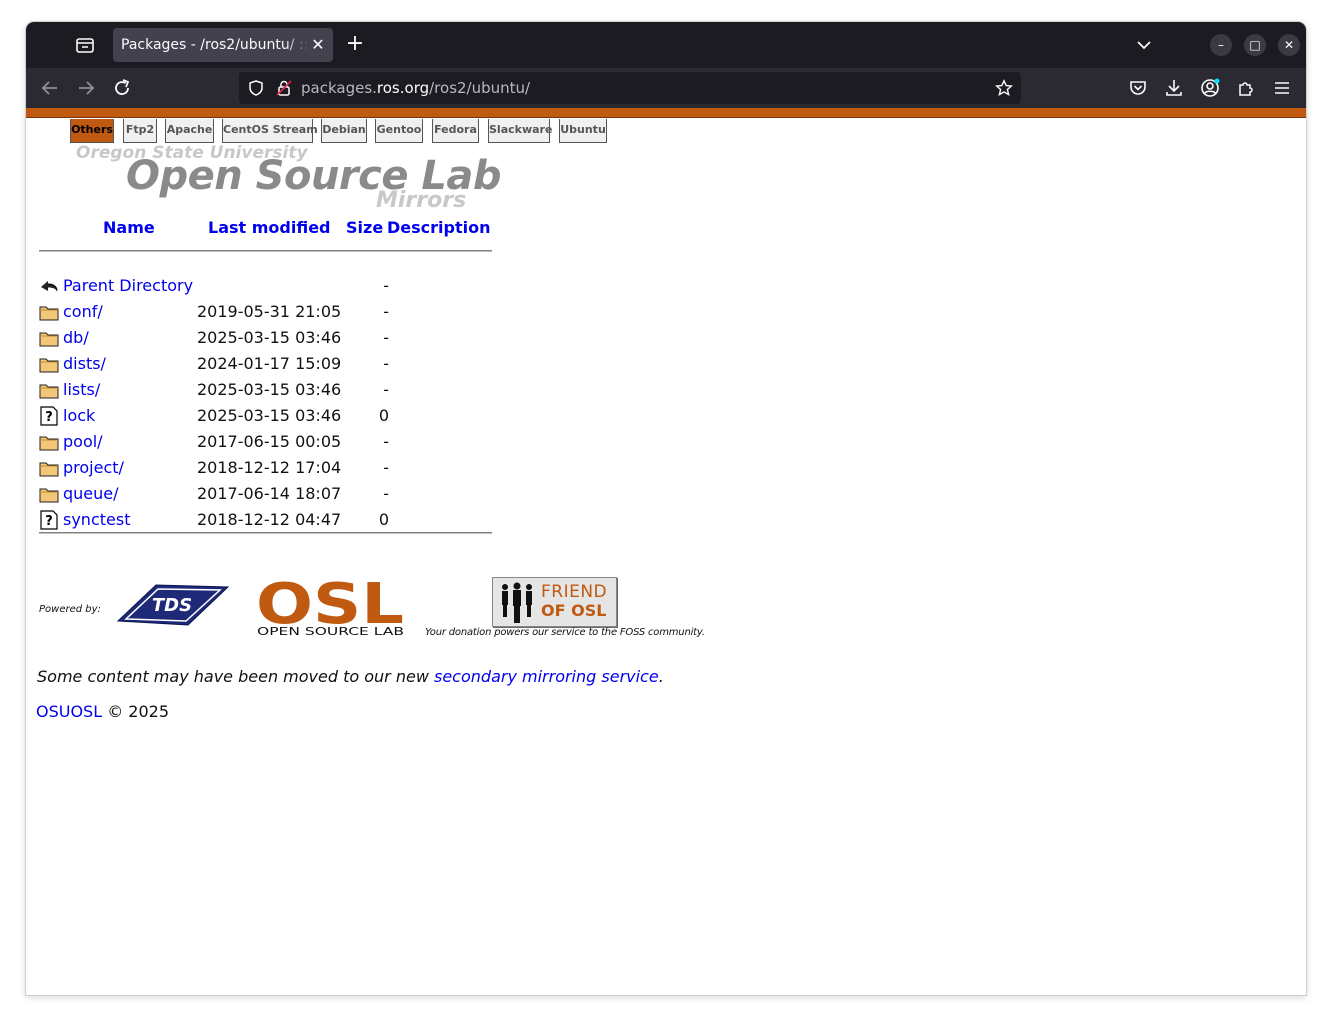 This screenshot has height=1024, width=1332. What do you see at coordinates (355, 44) in the screenshot?
I see `plus-icon: +` at bounding box center [355, 44].